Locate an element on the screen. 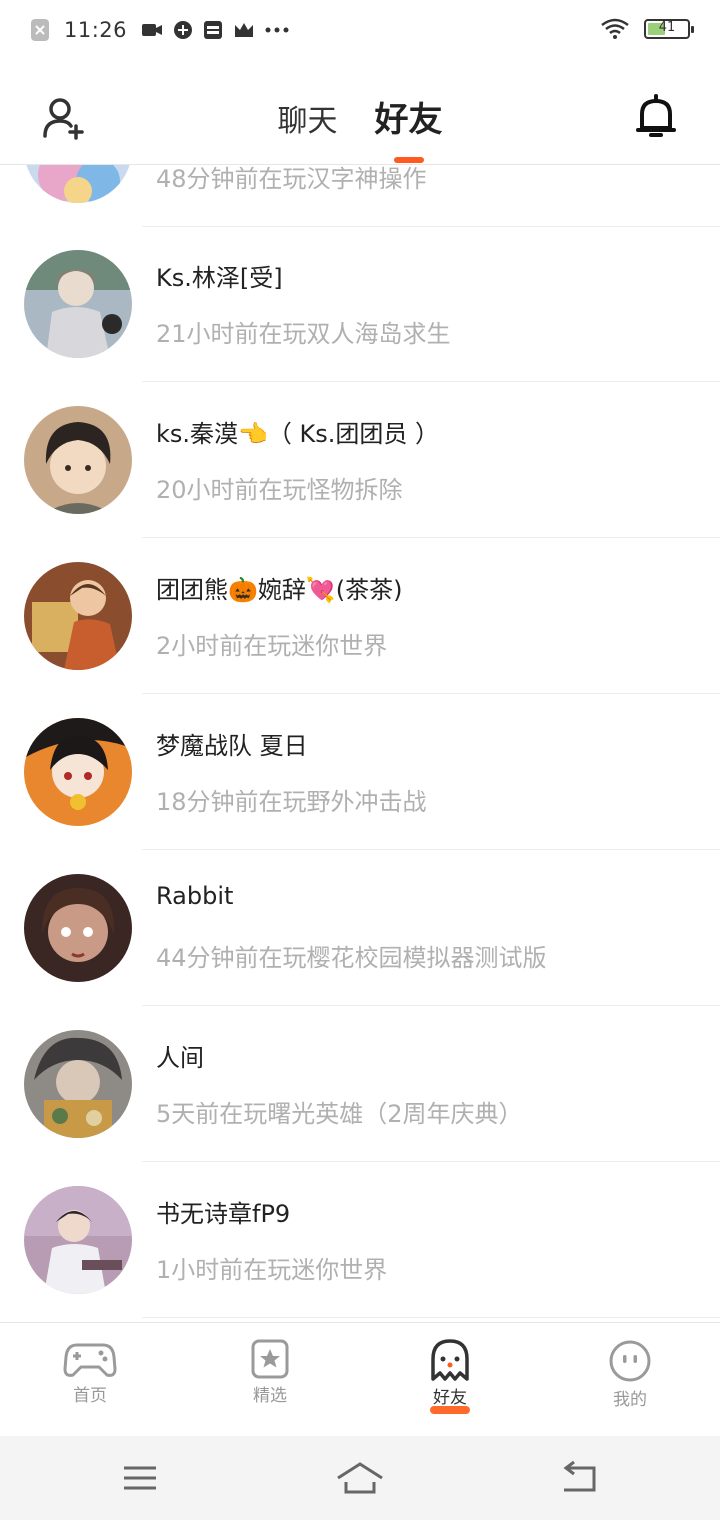  star-bookmark-icon is located at coordinates (270, 1359).